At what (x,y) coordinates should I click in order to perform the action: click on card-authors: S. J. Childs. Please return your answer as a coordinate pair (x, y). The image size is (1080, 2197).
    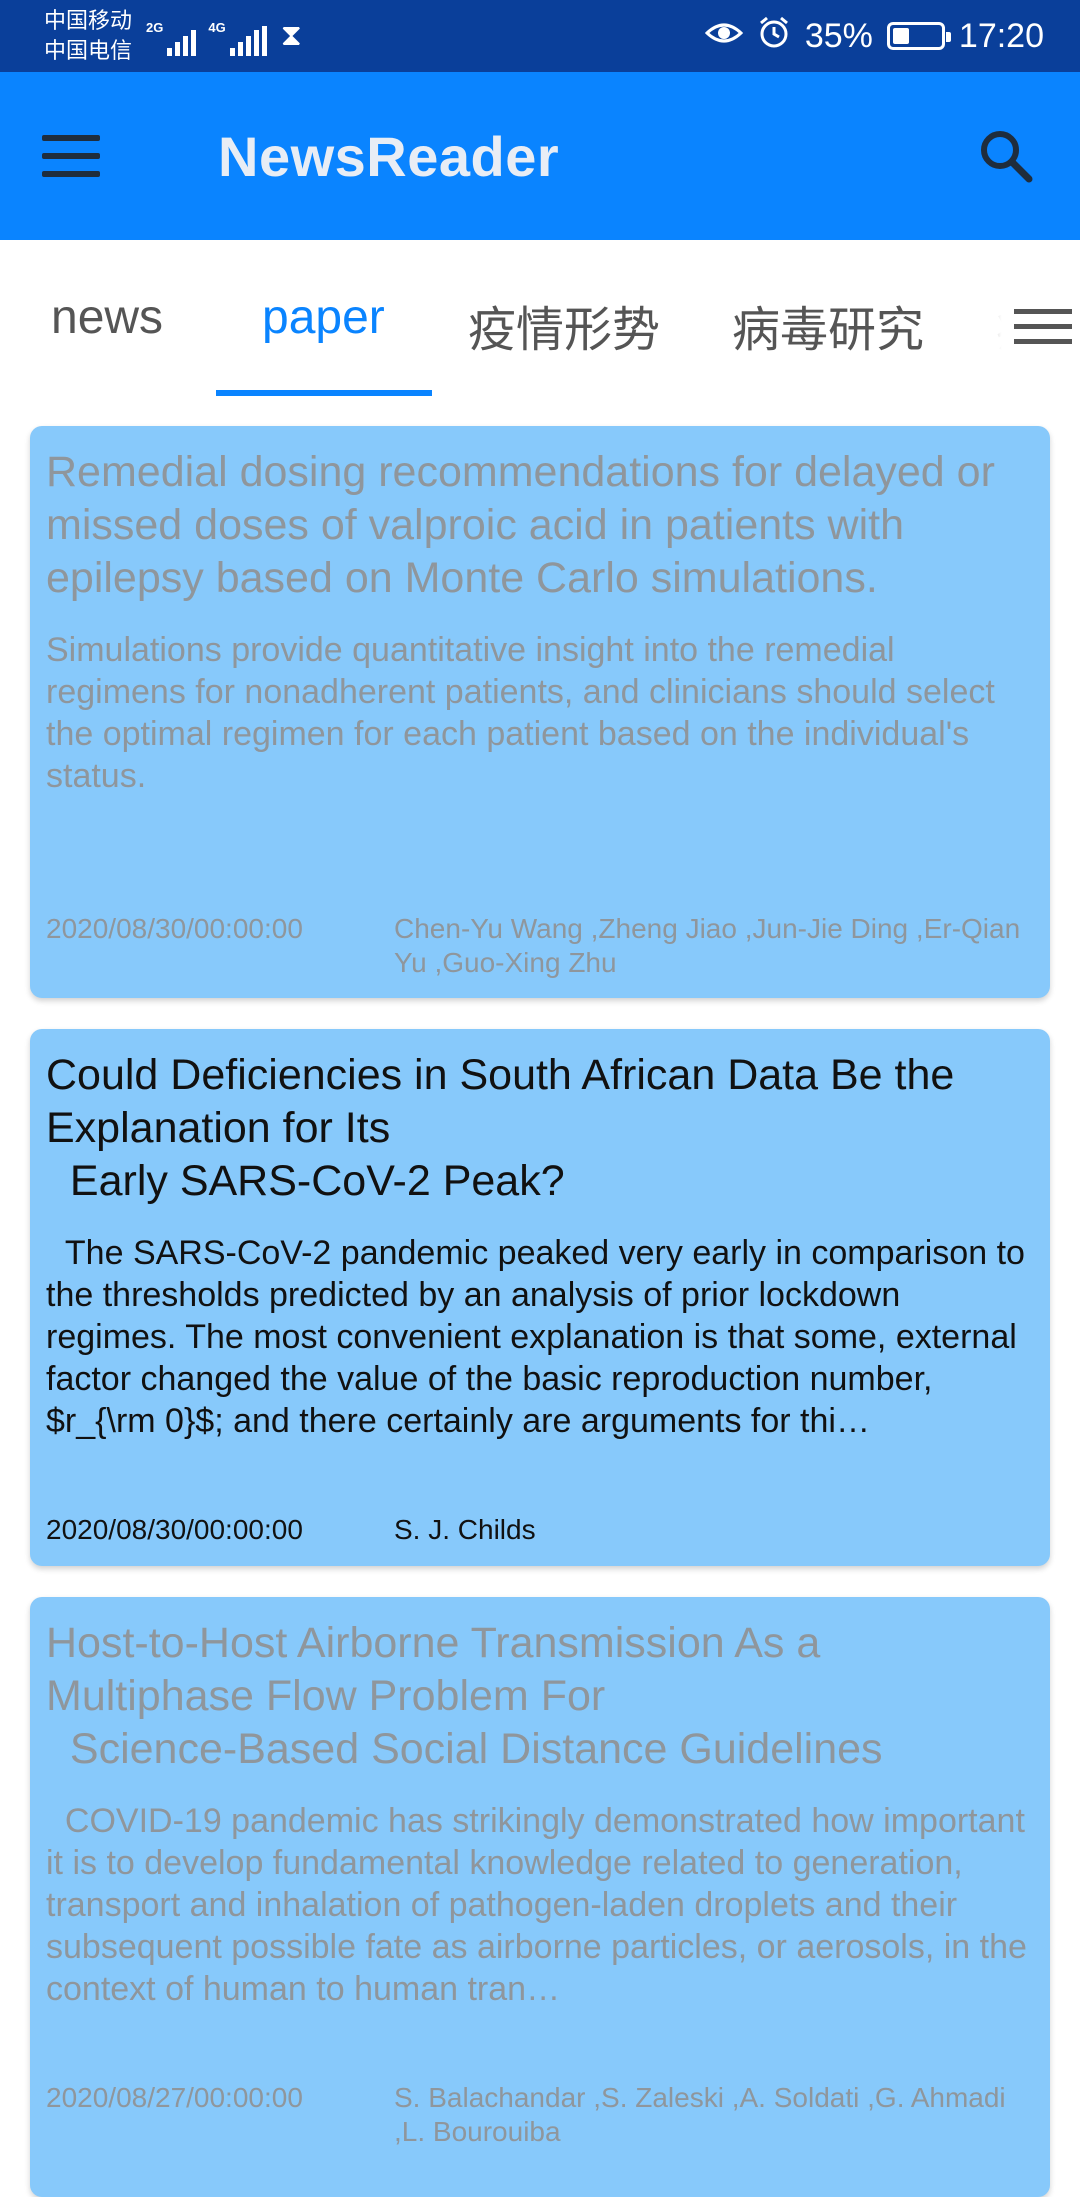
    Looking at the image, I should click on (465, 1529).